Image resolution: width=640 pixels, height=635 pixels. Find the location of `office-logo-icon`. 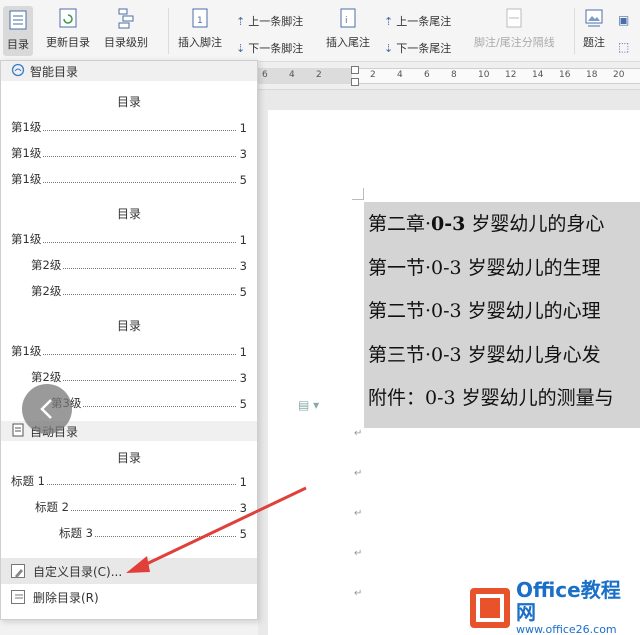

office-logo-icon is located at coordinates (490, 607).